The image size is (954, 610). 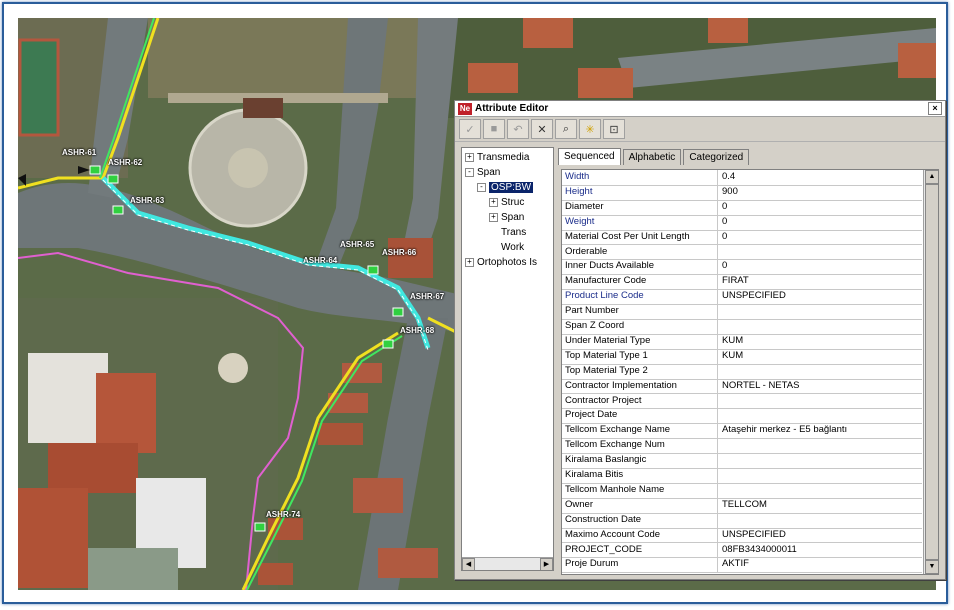 What do you see at coordinates (652, 157) in the screenshot?
I see `tab-alphabetic: Alphabetic` at bounding box center [652, 157].